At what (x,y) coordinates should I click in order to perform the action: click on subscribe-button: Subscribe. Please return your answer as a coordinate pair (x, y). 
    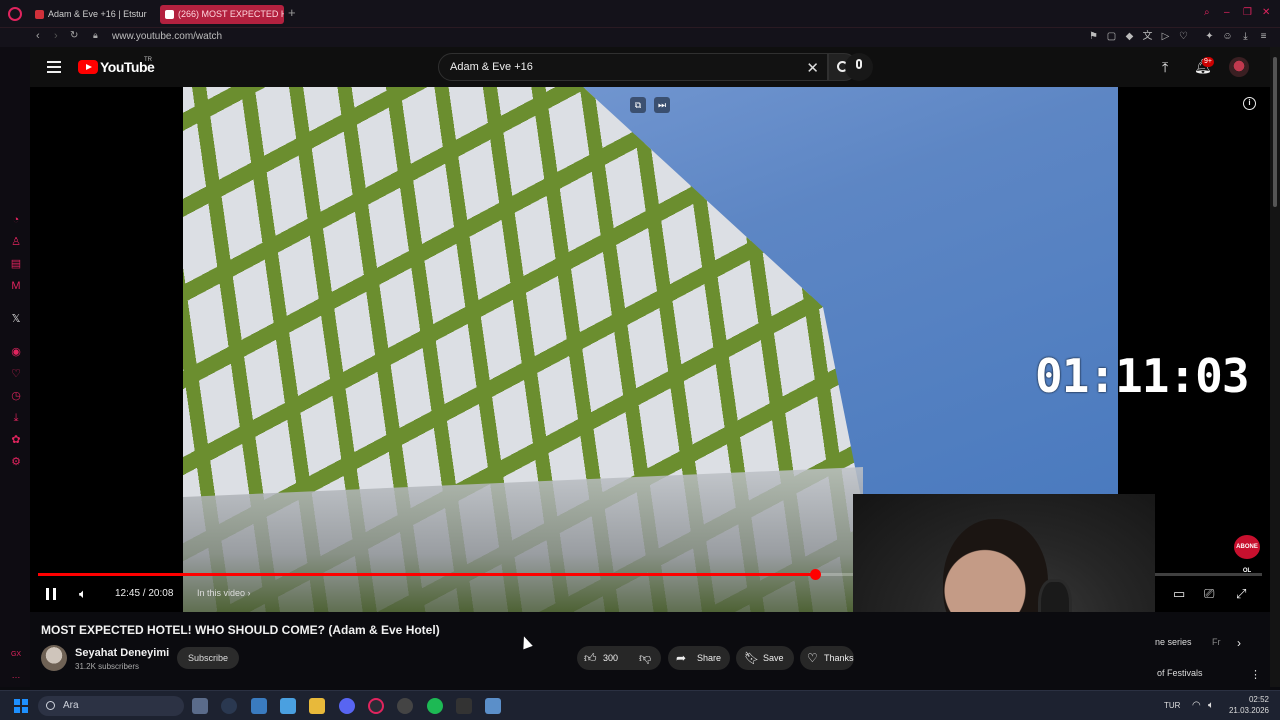
    Looking at the image, I should click on (208, 658).